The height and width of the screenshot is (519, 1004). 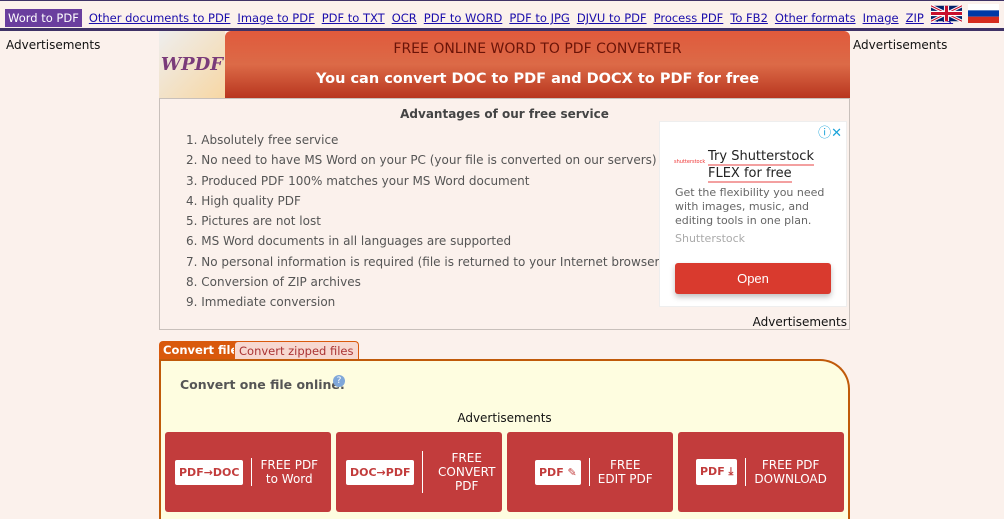 I want to click on advantage-item: 5. Pictures are not lost, so click(x=253, y=221).